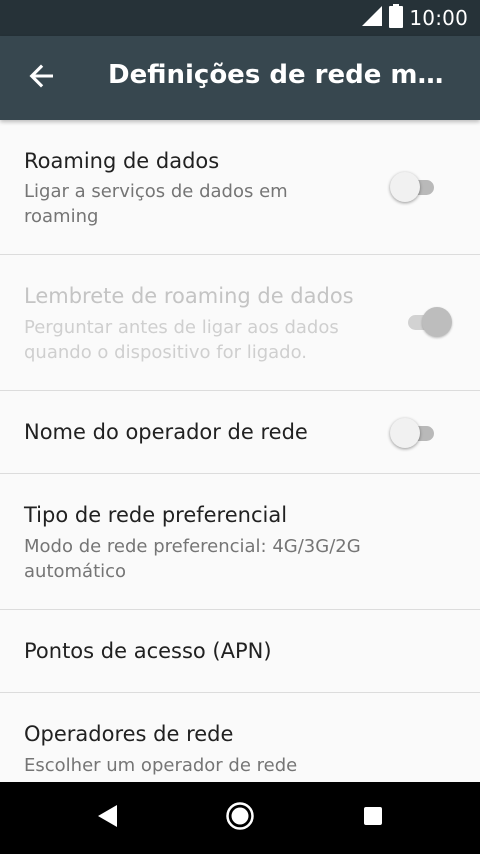  Describe the element at coordinates (240, 18) in the screenshot. I see `status-bar: 10:00` at that location.